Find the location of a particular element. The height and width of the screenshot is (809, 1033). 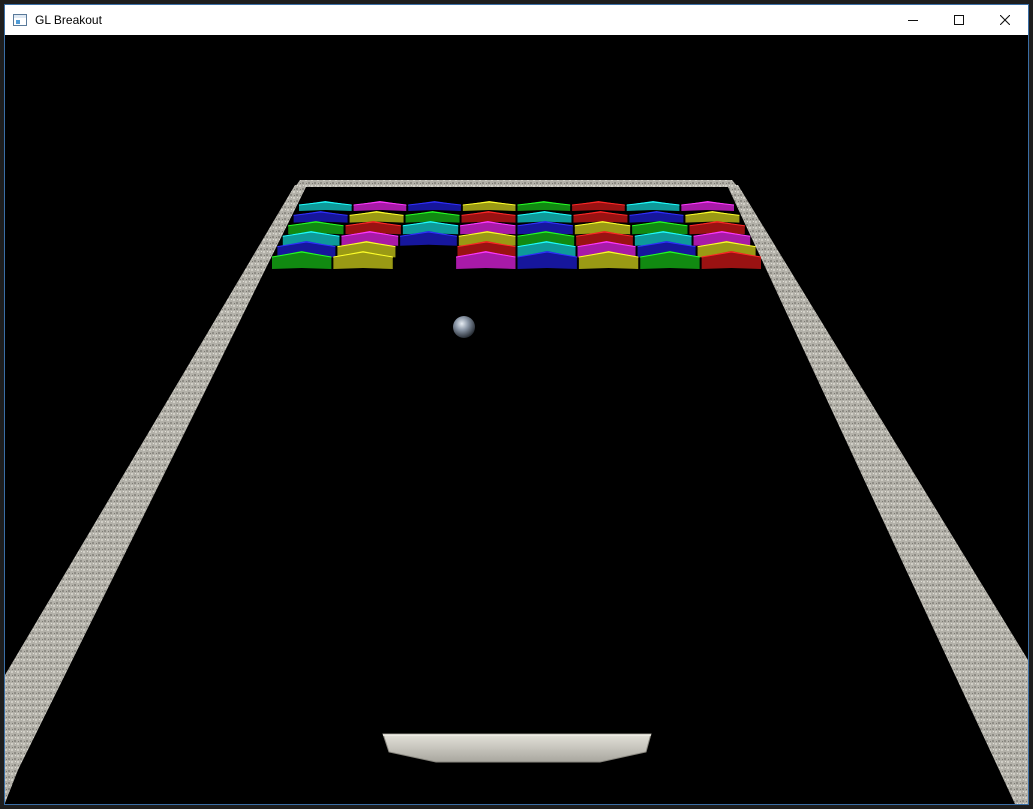

maximize-button is located at coordinates (959, 20).